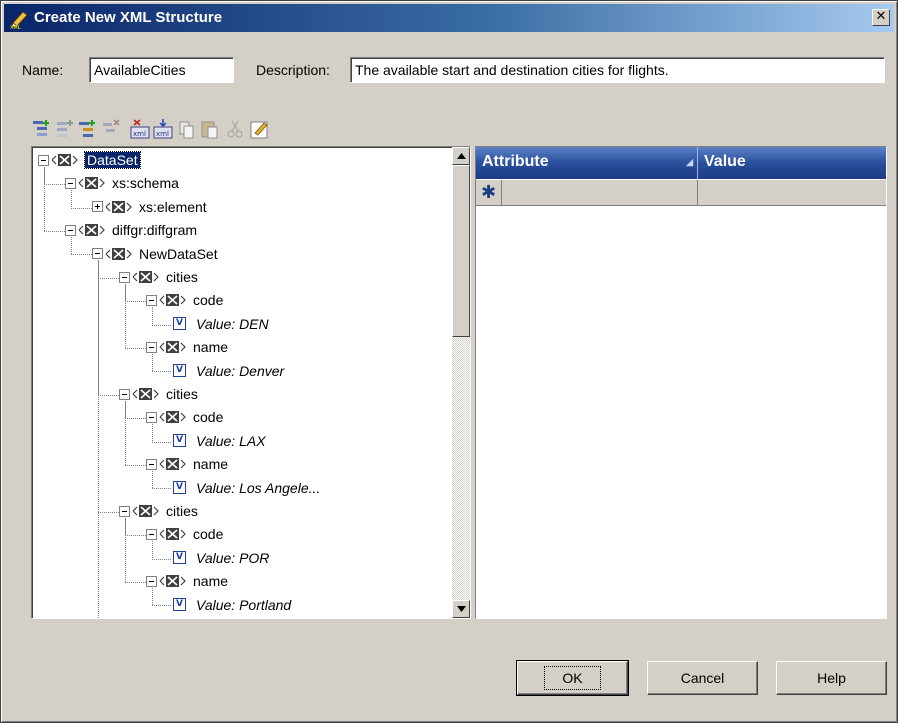 Image resolution: width=898 pixels, height=723 pixels. I want to click on tree-value-node: V Value: DEN, so click(221, 324).